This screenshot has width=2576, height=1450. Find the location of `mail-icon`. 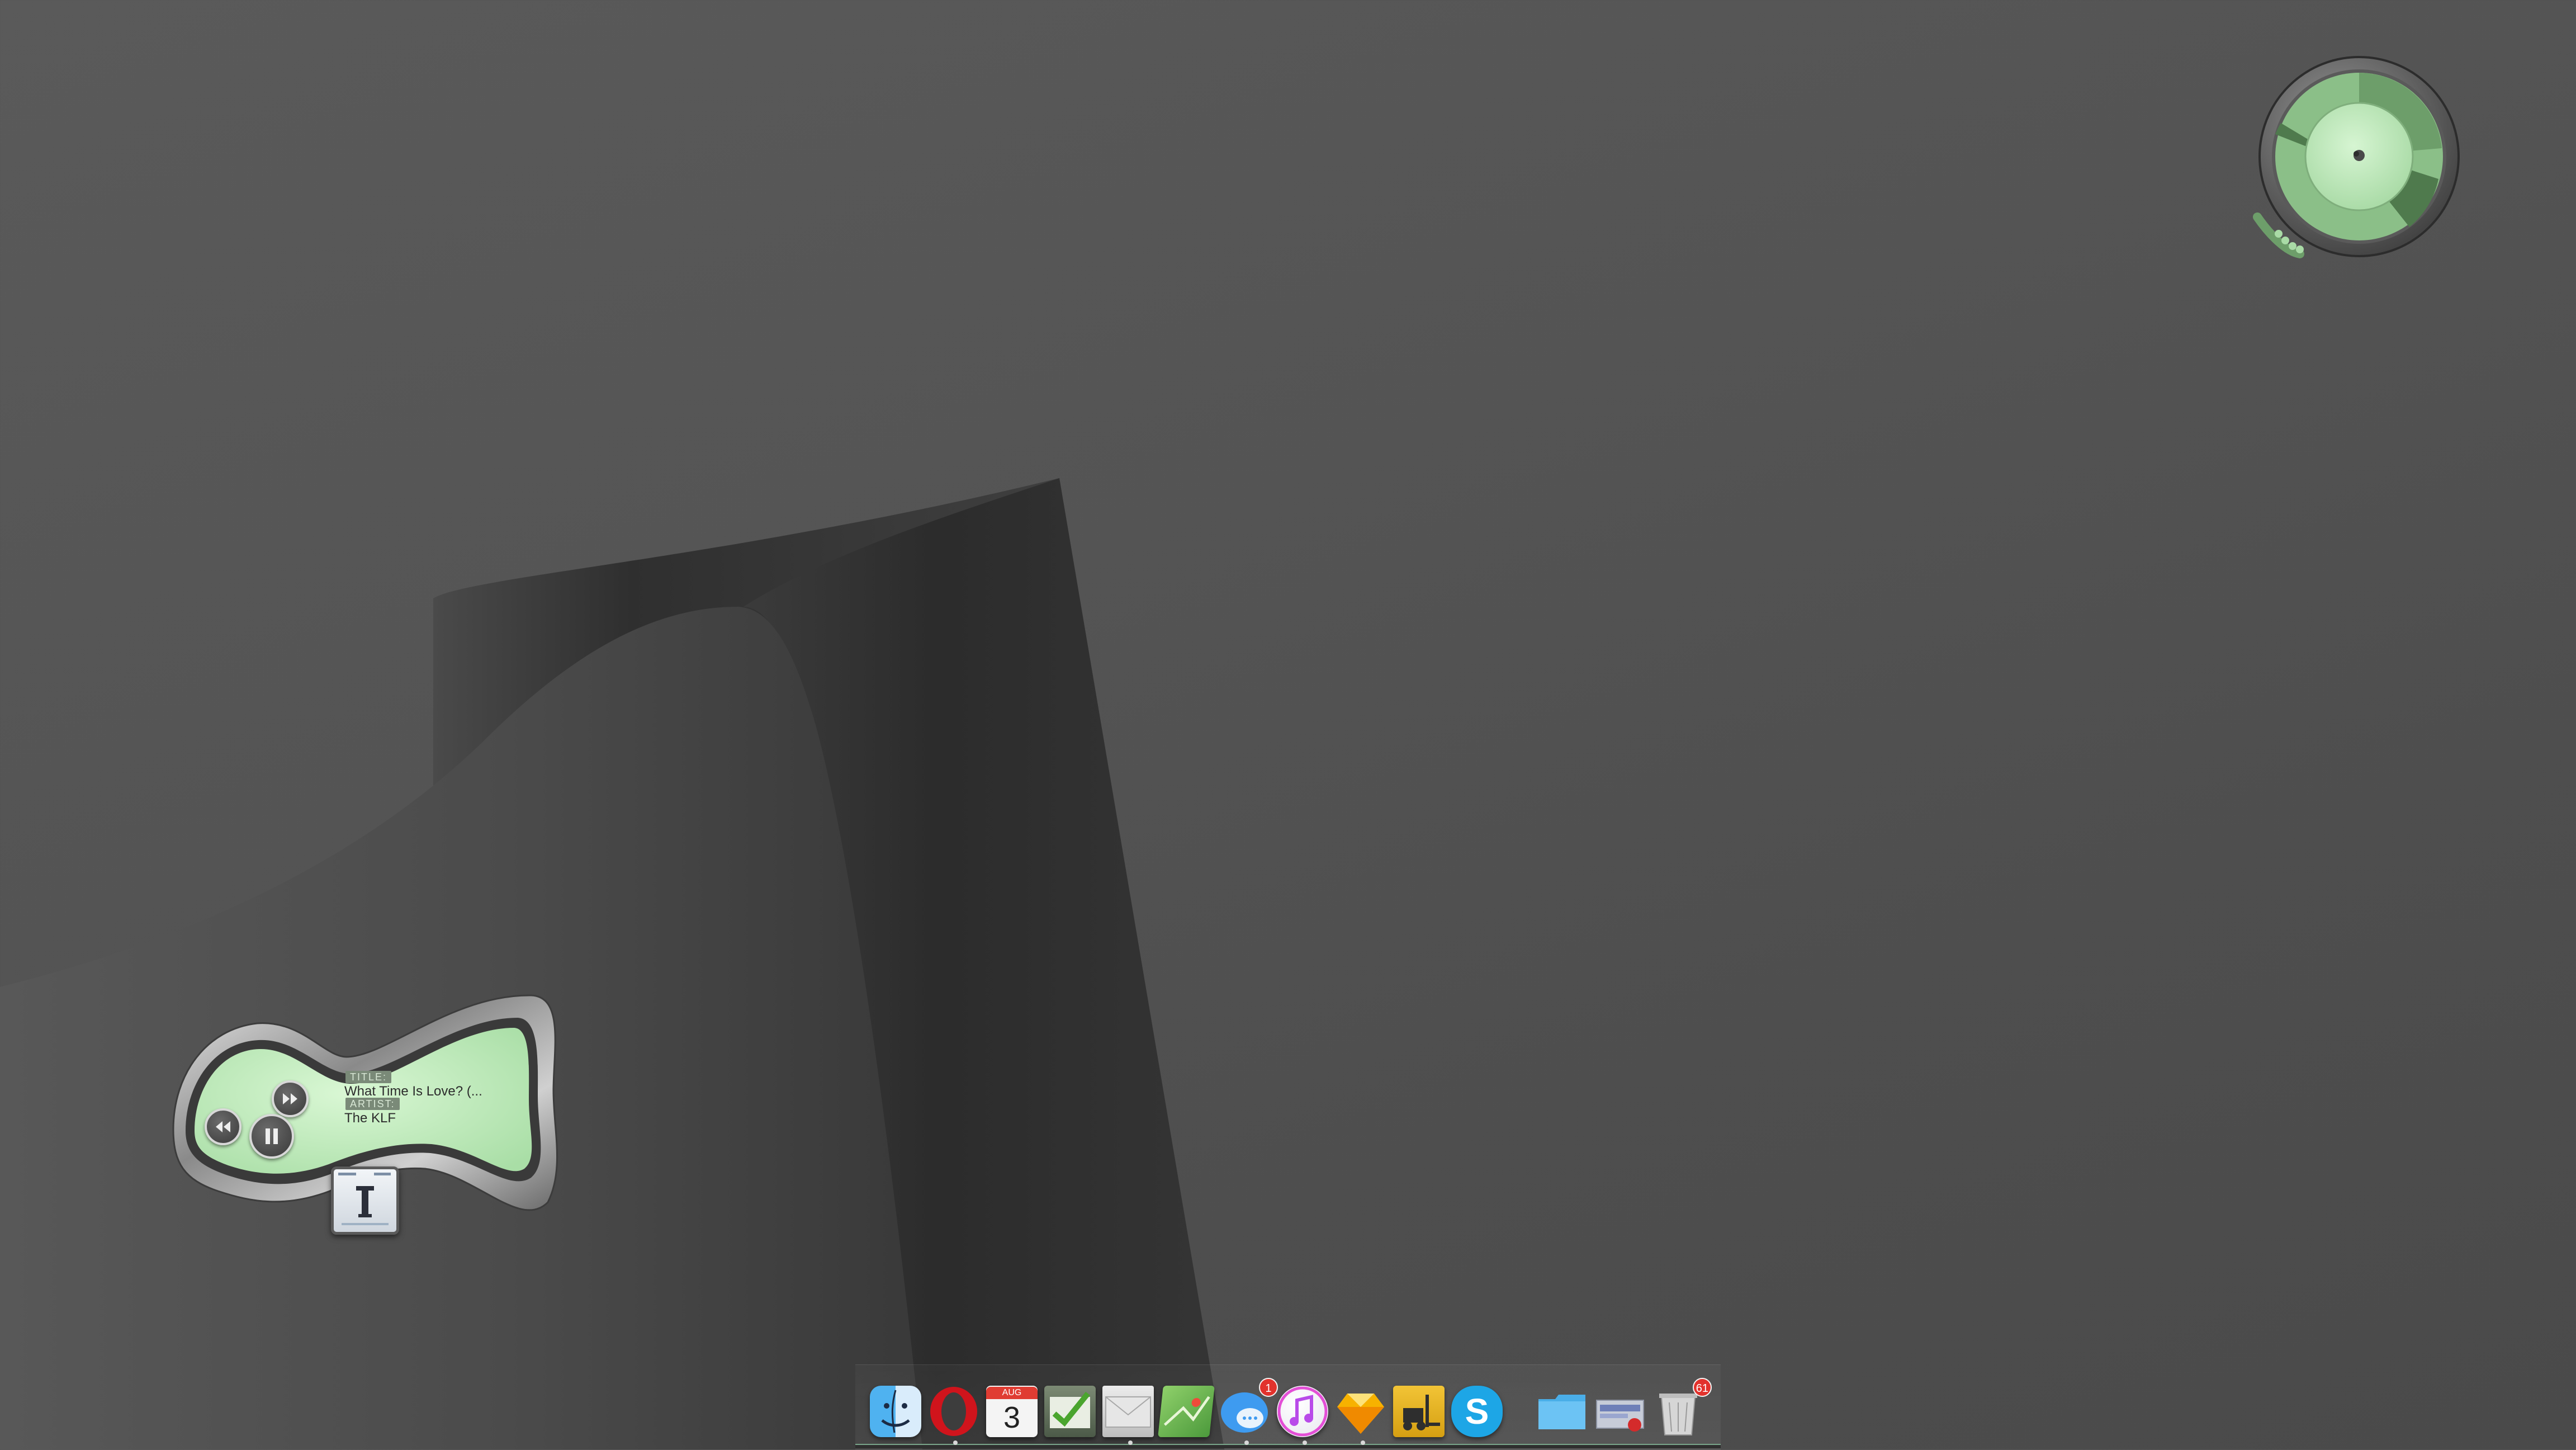

mail-icon is located at coordinates (1128, 1412).